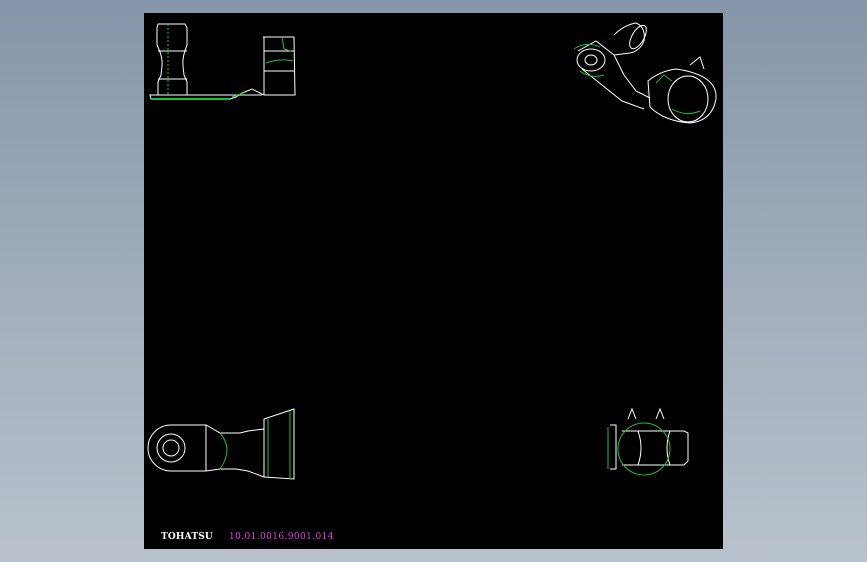 Image resolution: width=867 pixels, height=562 pixels. Describe the element at coordinates (221, 444) in the screenshot. I see `plan-view` at that location.